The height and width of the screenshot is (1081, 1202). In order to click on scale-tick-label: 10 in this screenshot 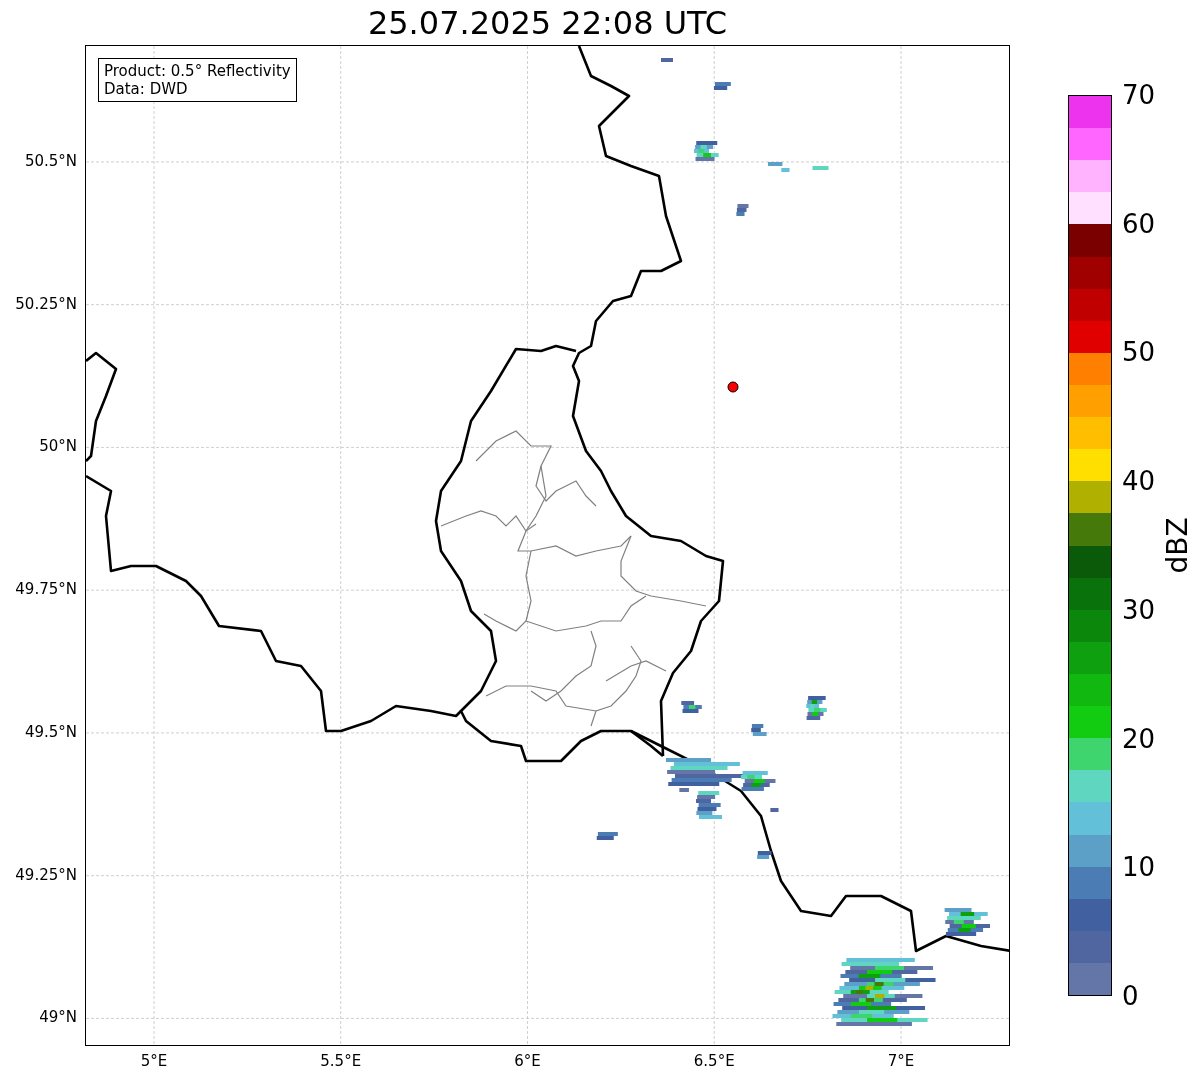, I will do `click(1139, 867)`.